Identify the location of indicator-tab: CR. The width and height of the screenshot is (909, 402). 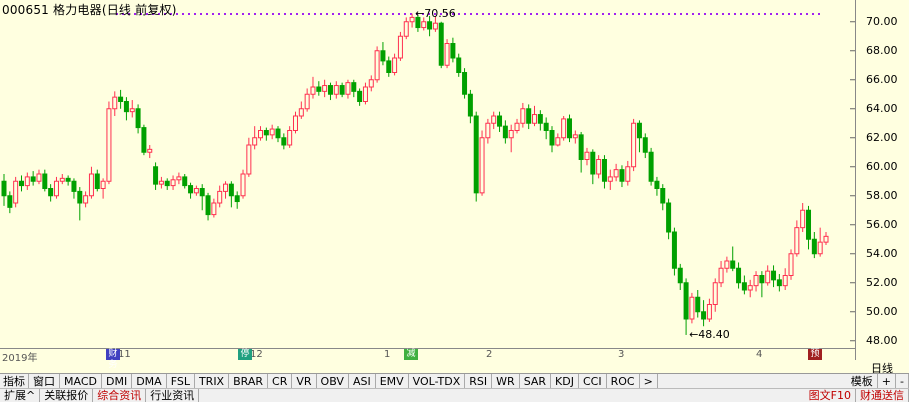
(280, 381).